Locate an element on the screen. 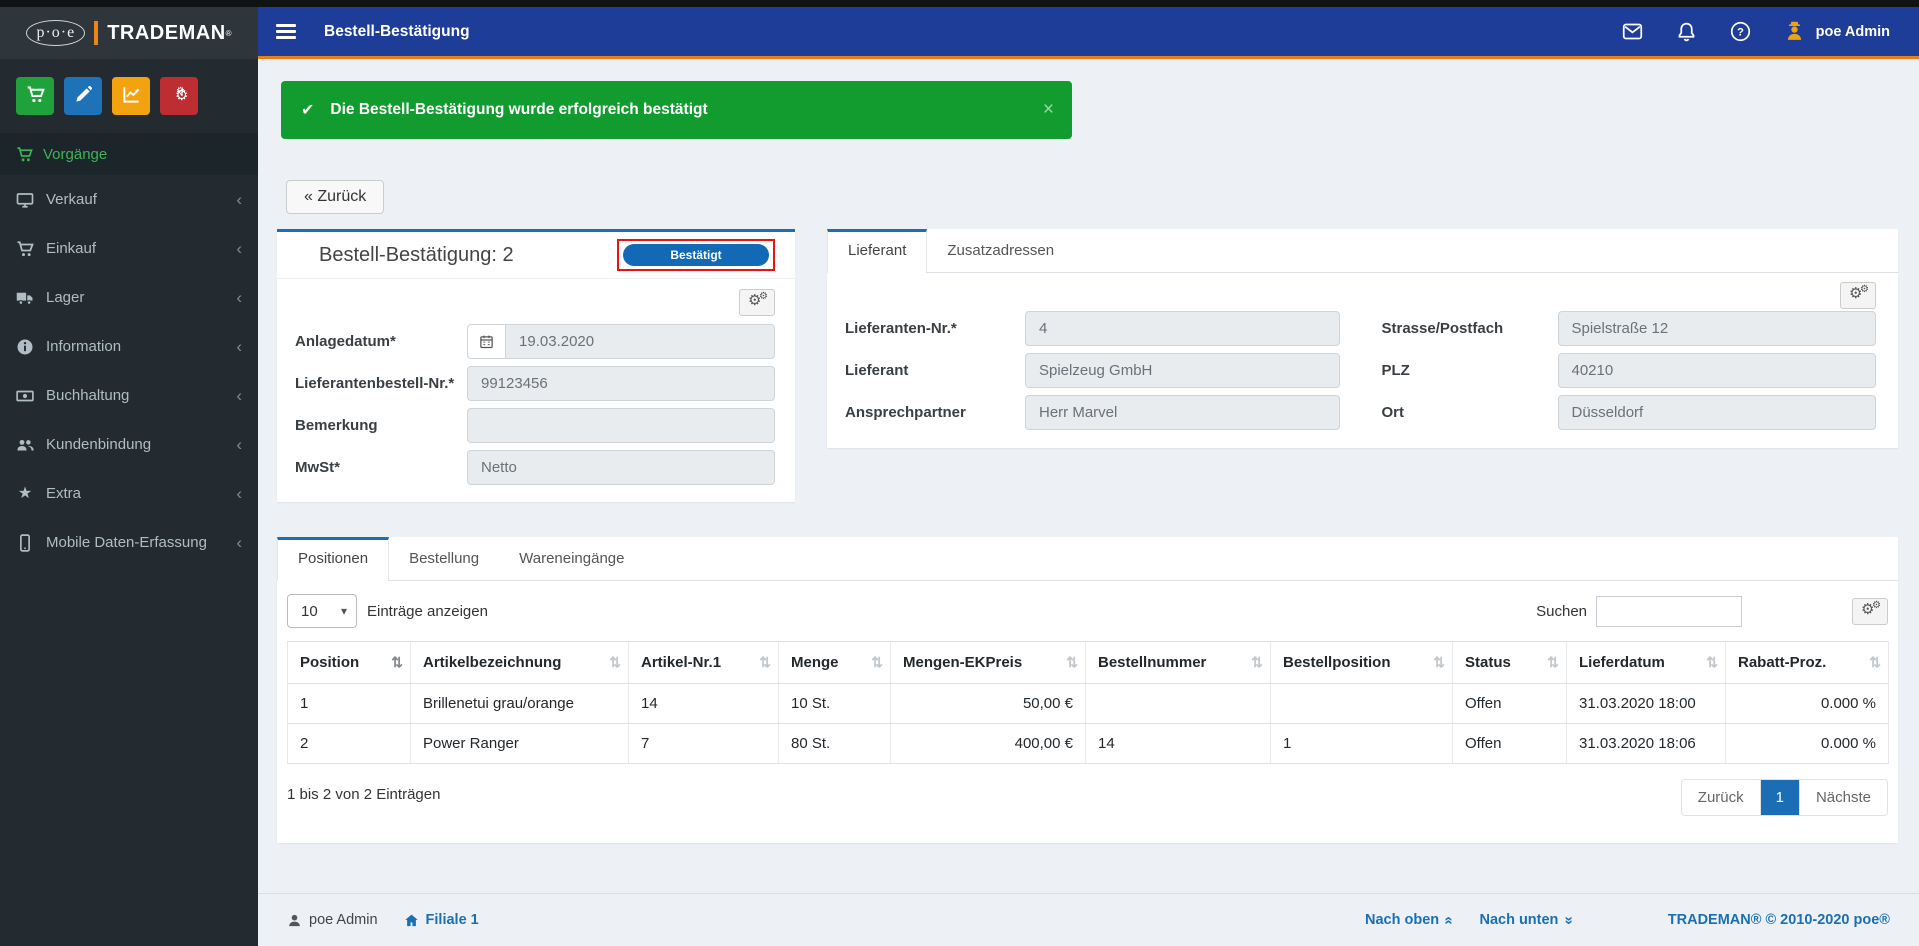 Image resolution: width=1919 pixels, height=946 pixels. quick-settings-button is located at coordinates (179, 96).